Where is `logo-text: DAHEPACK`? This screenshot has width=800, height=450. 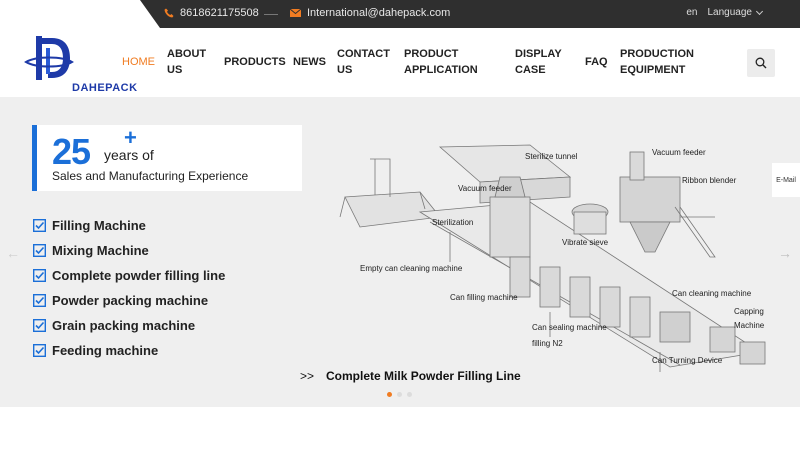 logo-text: DAHEPACK is located at coordinates (105, 88).